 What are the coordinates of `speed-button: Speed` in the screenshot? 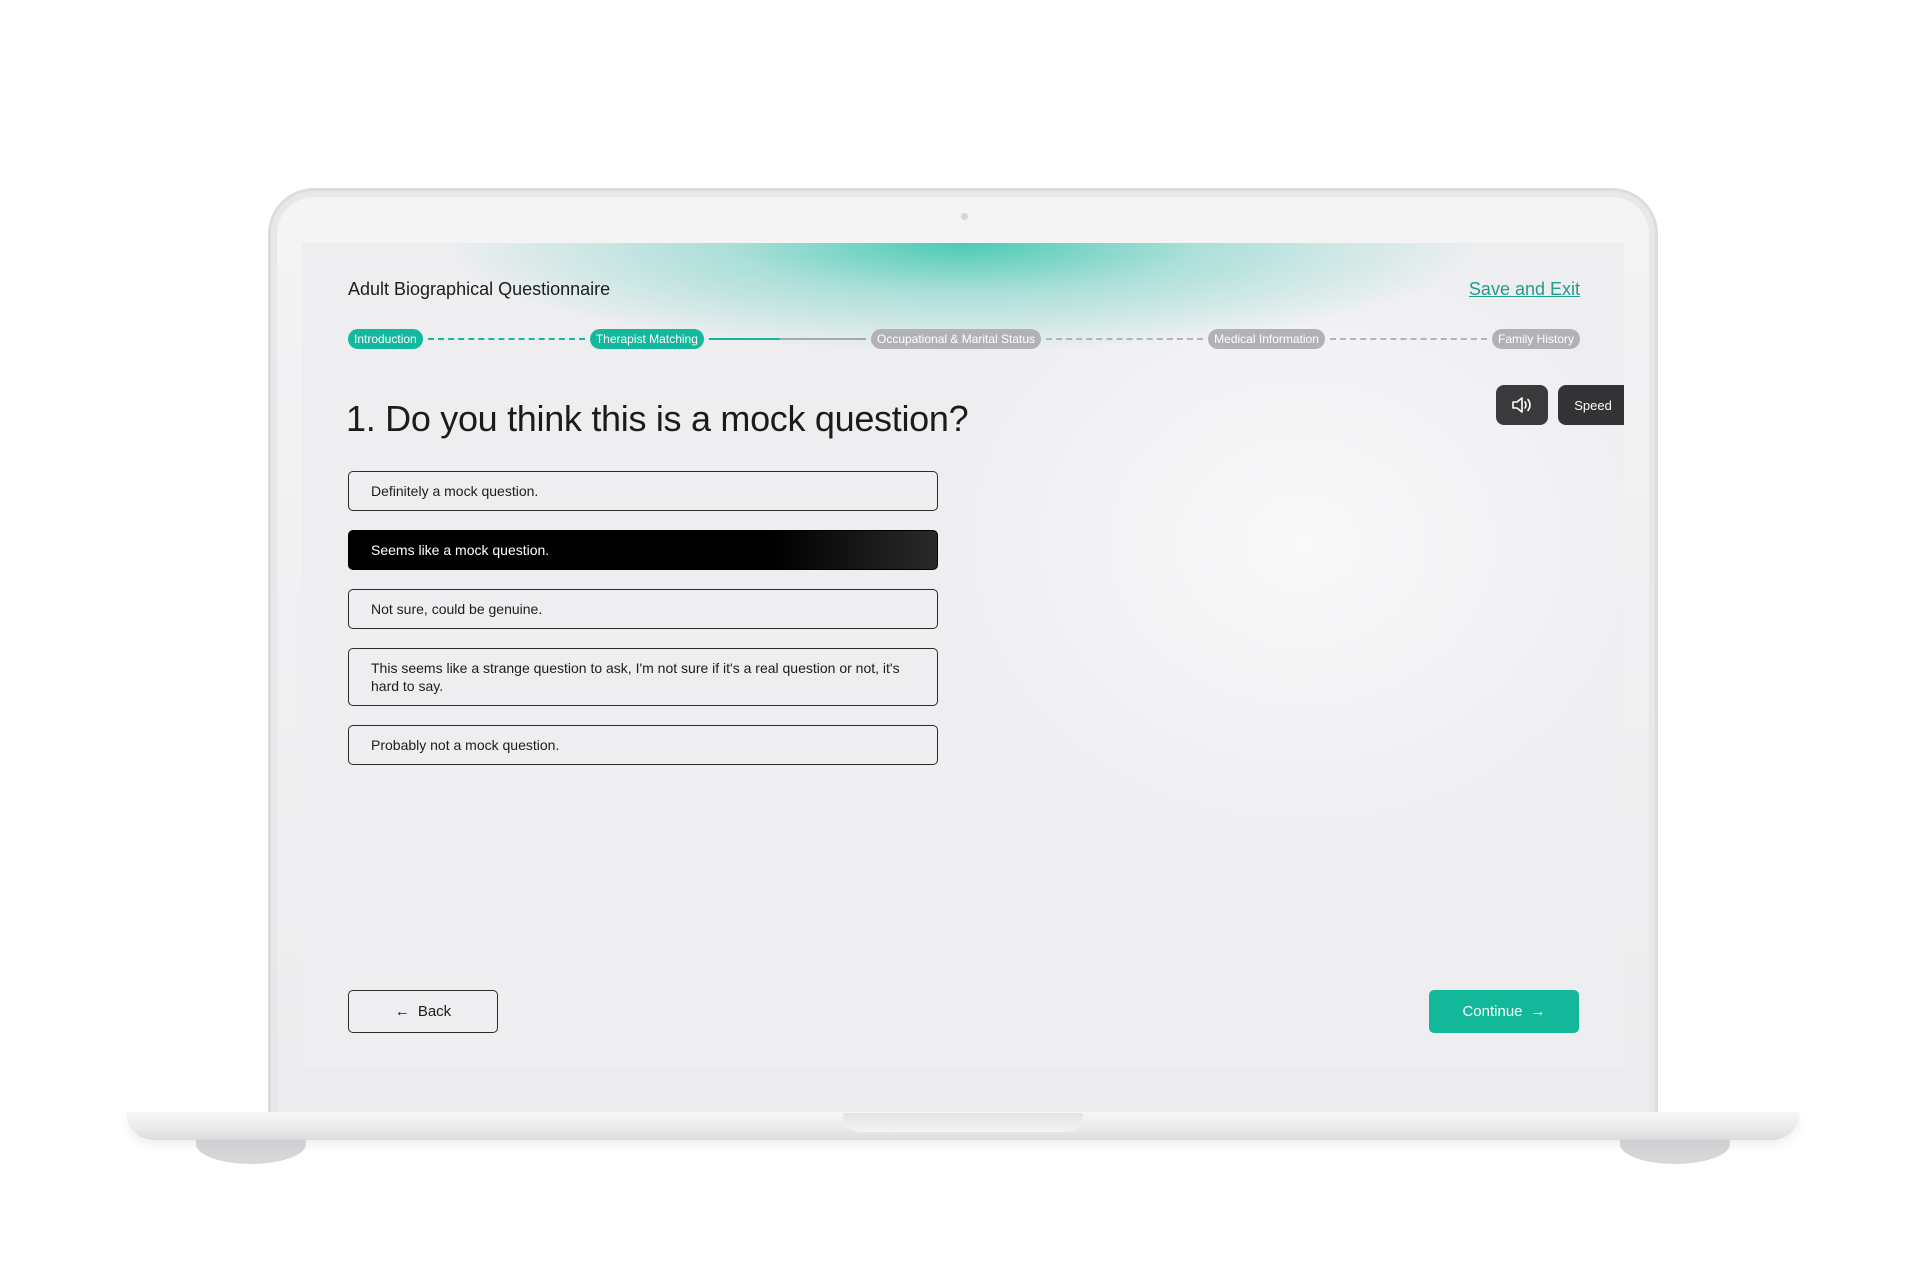 It's located at (1591, 405).